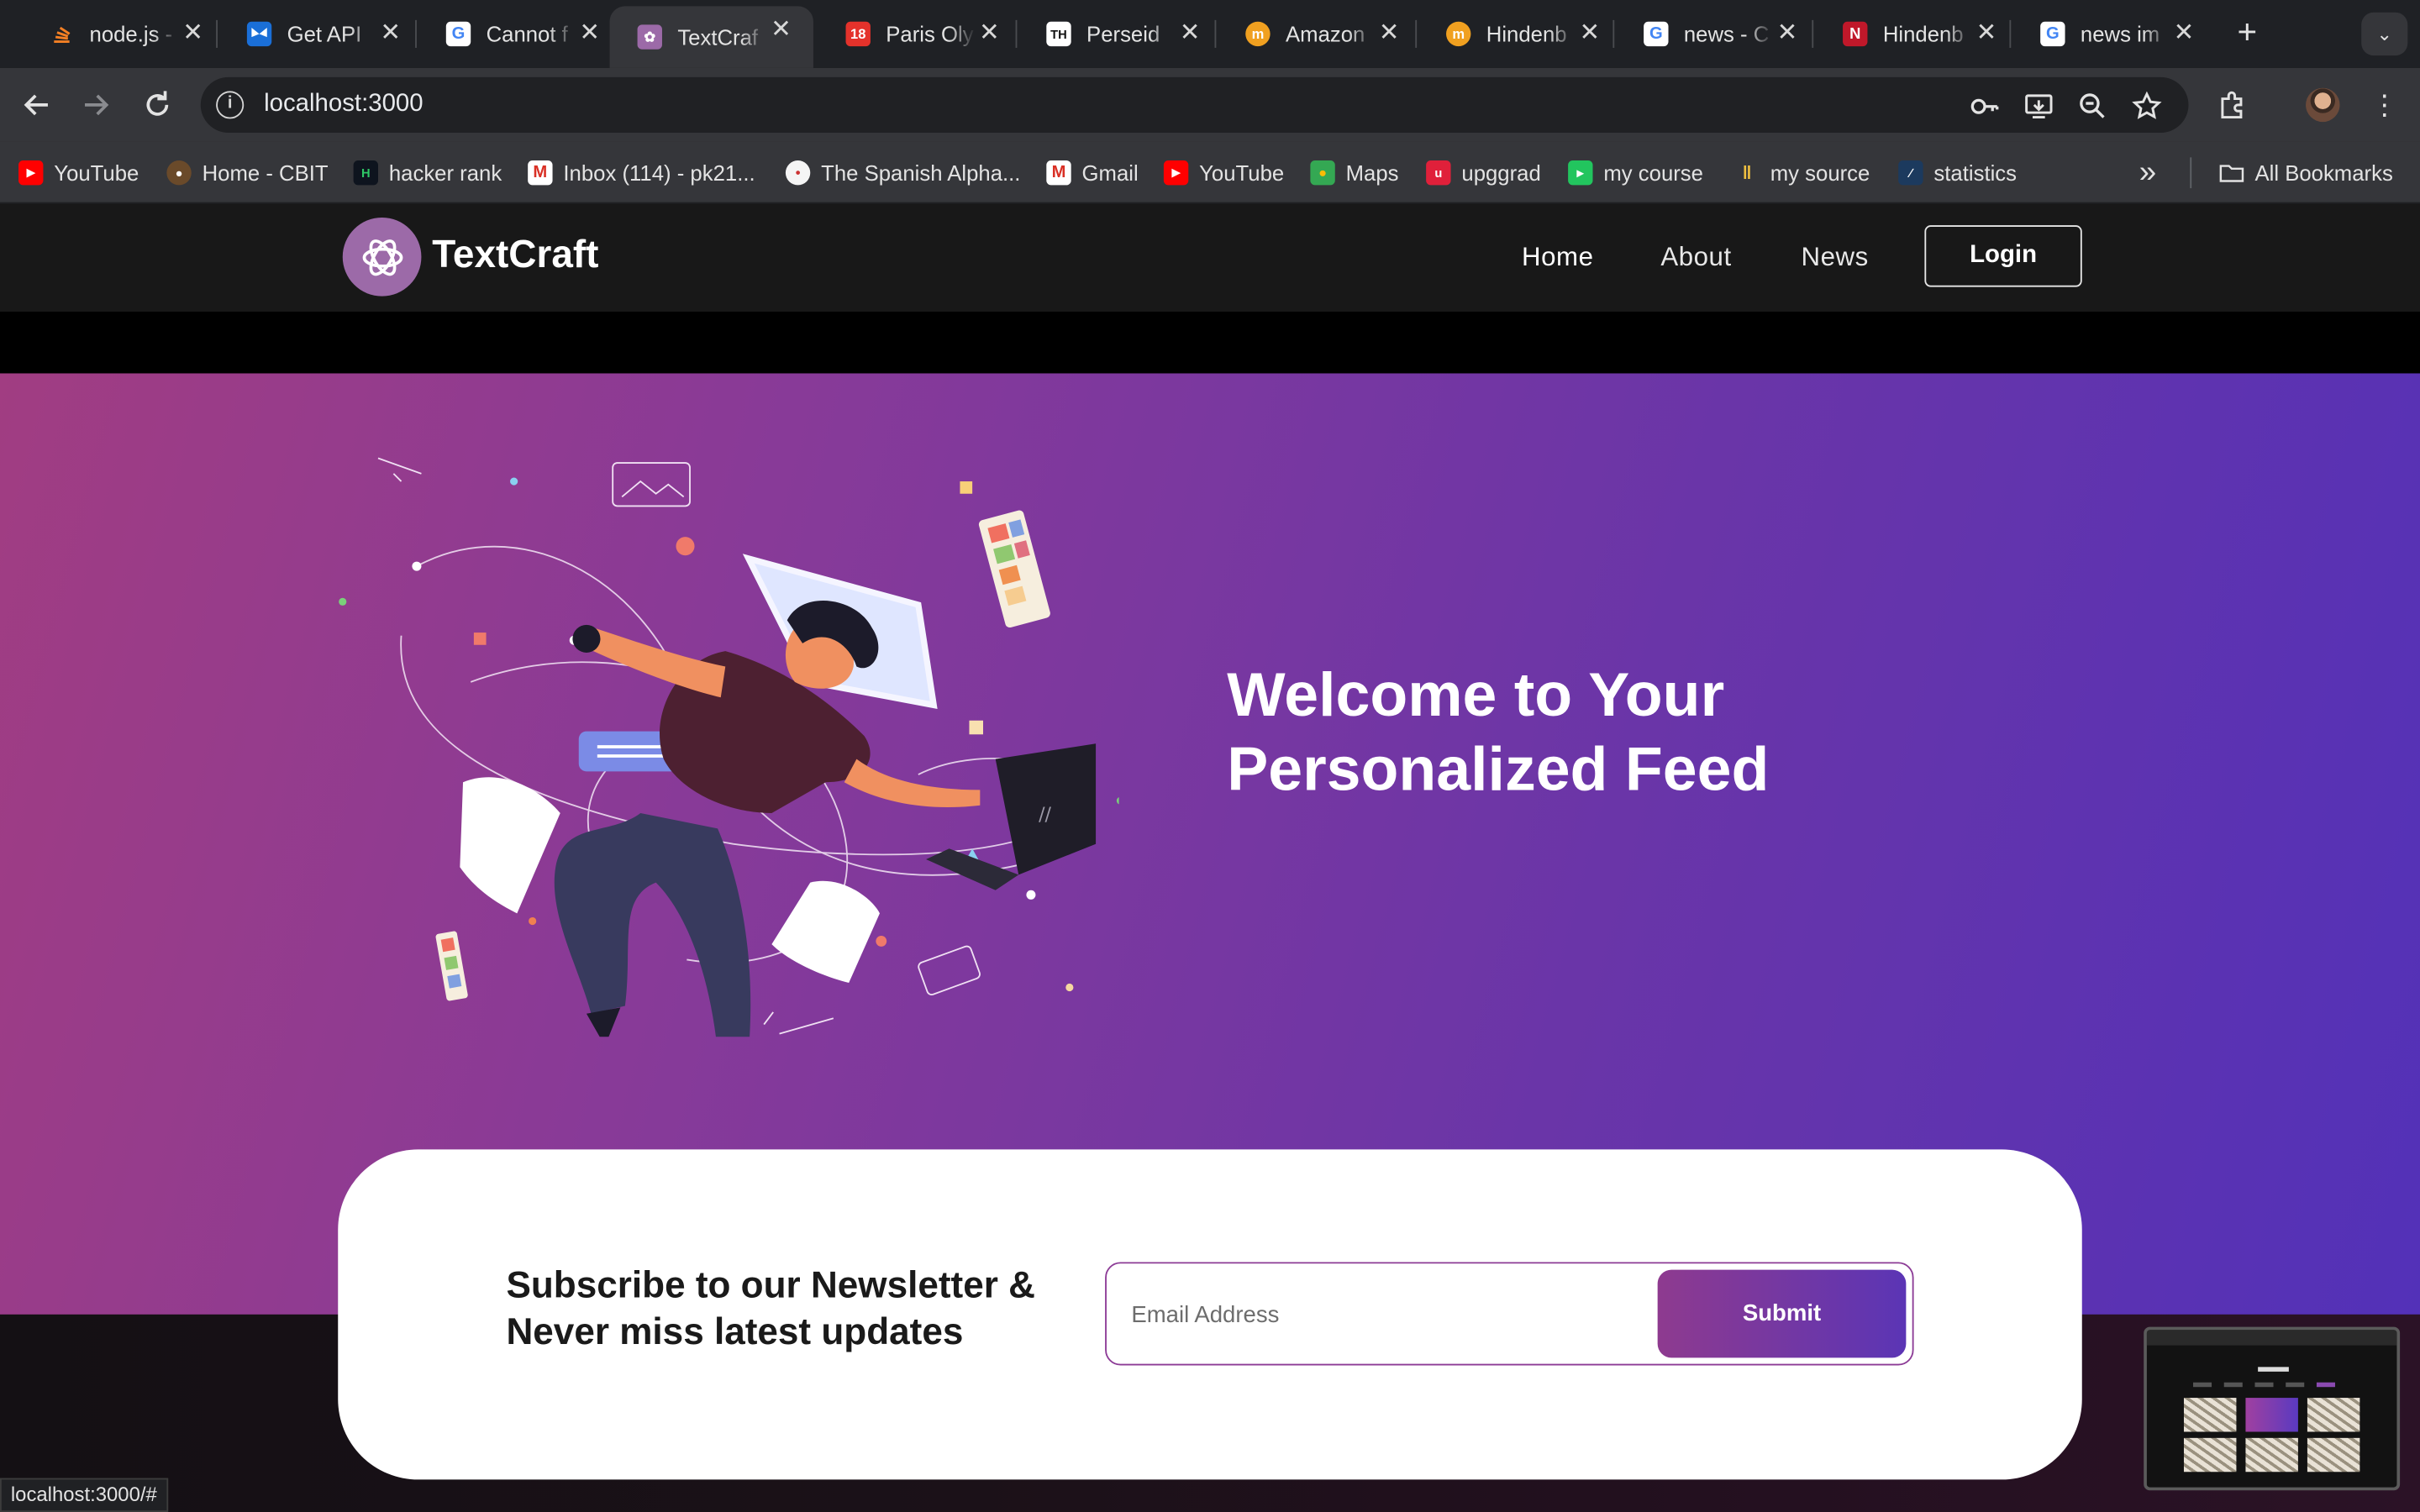 The width and height of the screenshot is (2420, 1512). I want to click on brand-name: TextCraft, so click(515, 255).